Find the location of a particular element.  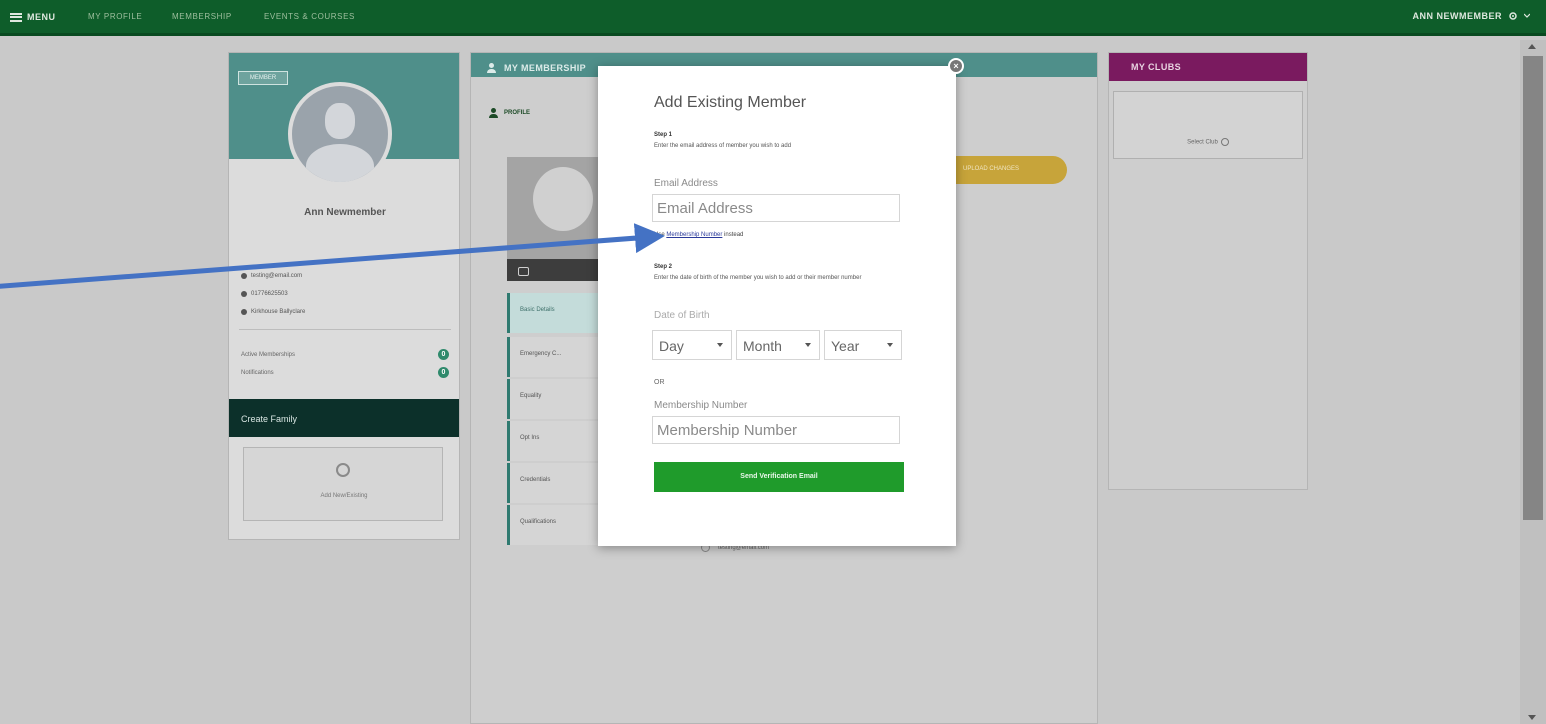

side-tab-credentials: Credentials is located at coordinates (555, 483).